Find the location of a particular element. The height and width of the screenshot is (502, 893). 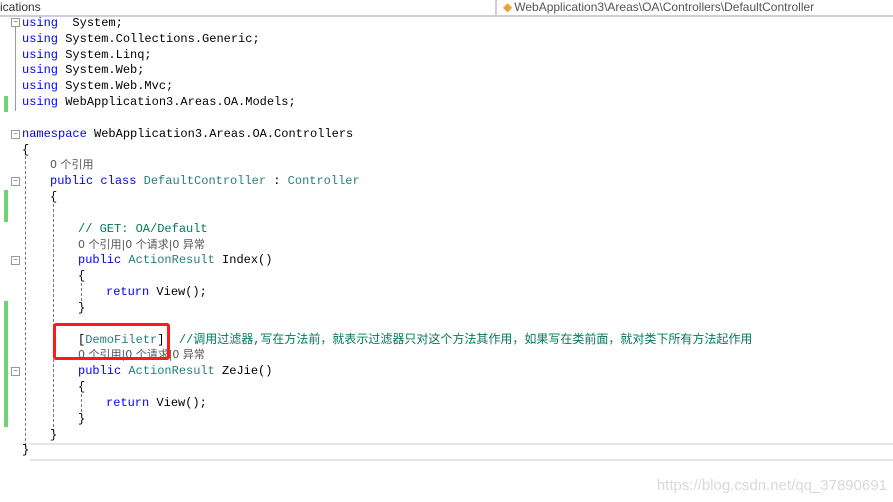

code-line: using System.Linq; is located at coordinates (87, 55).